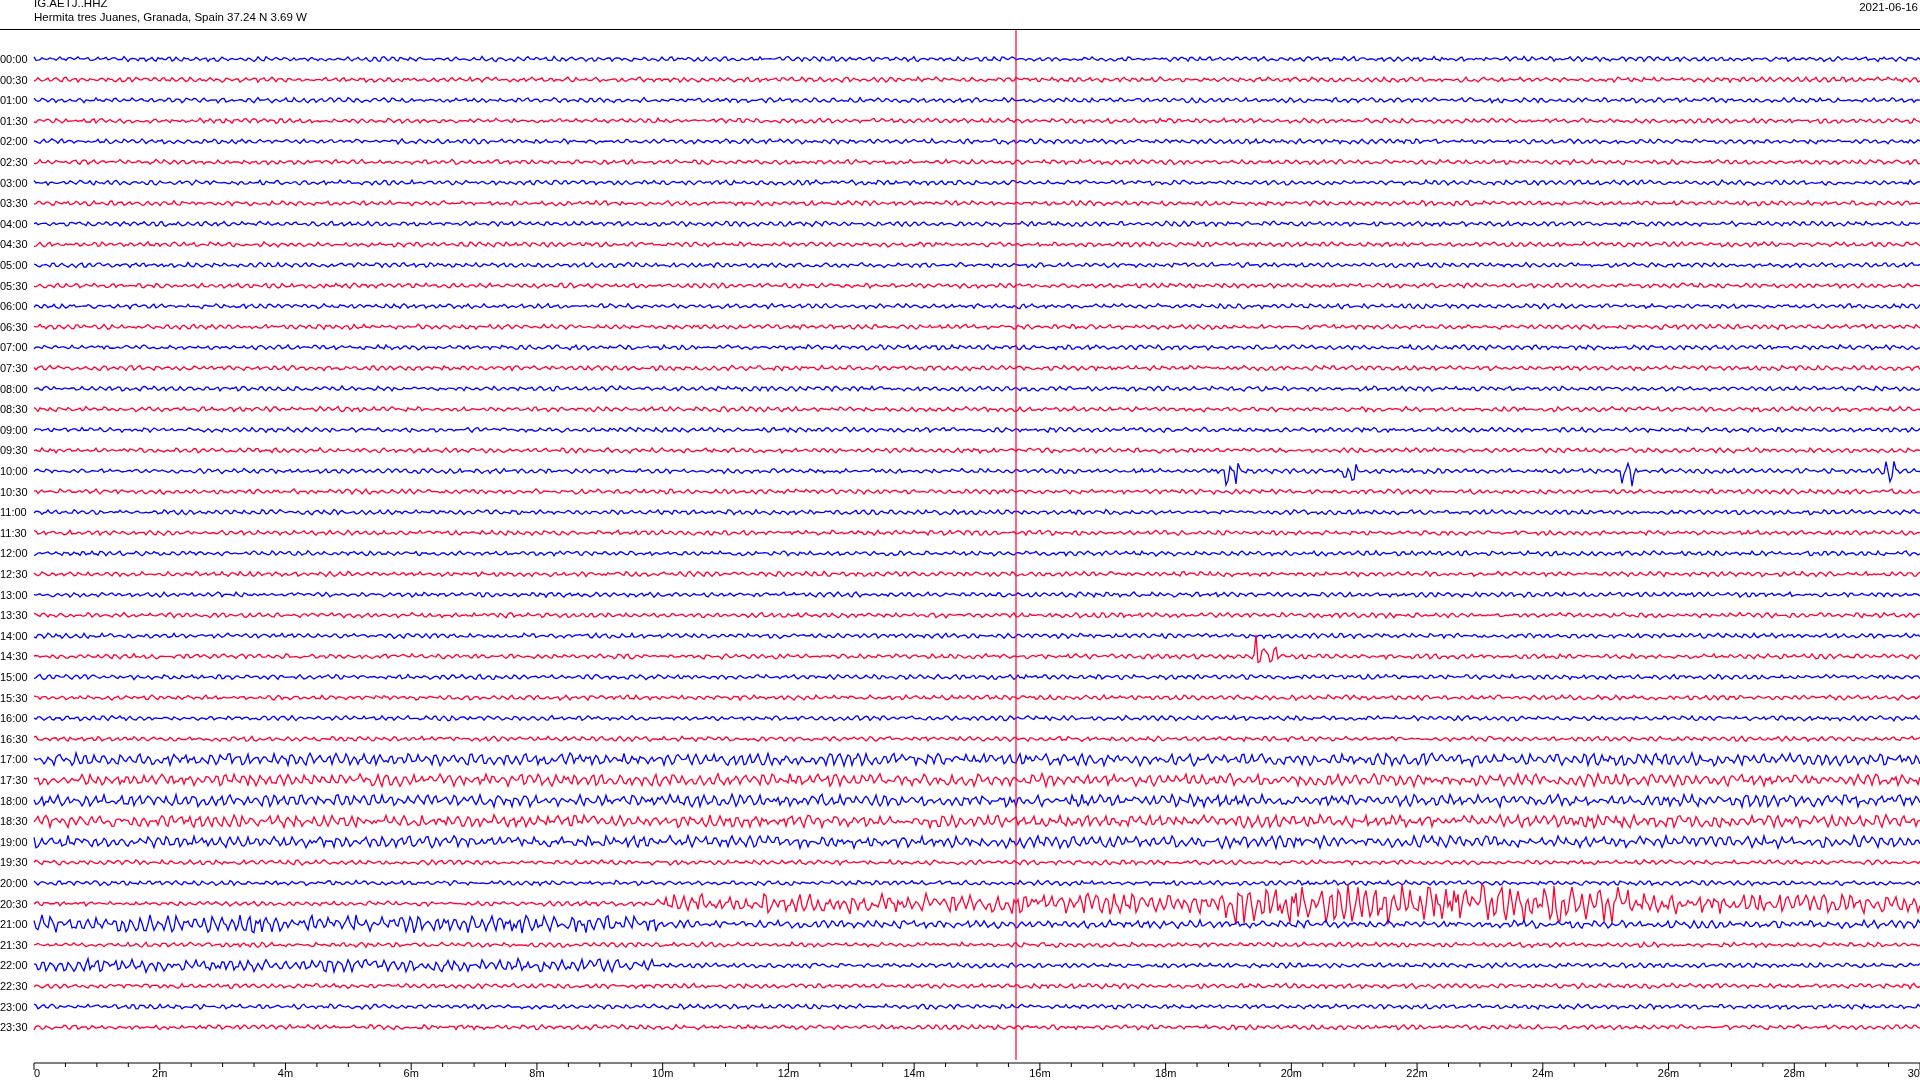 The height and width of the screenshot is (1080, 1920). I want to click on row-time-label: 01:30, so click(14, 120).